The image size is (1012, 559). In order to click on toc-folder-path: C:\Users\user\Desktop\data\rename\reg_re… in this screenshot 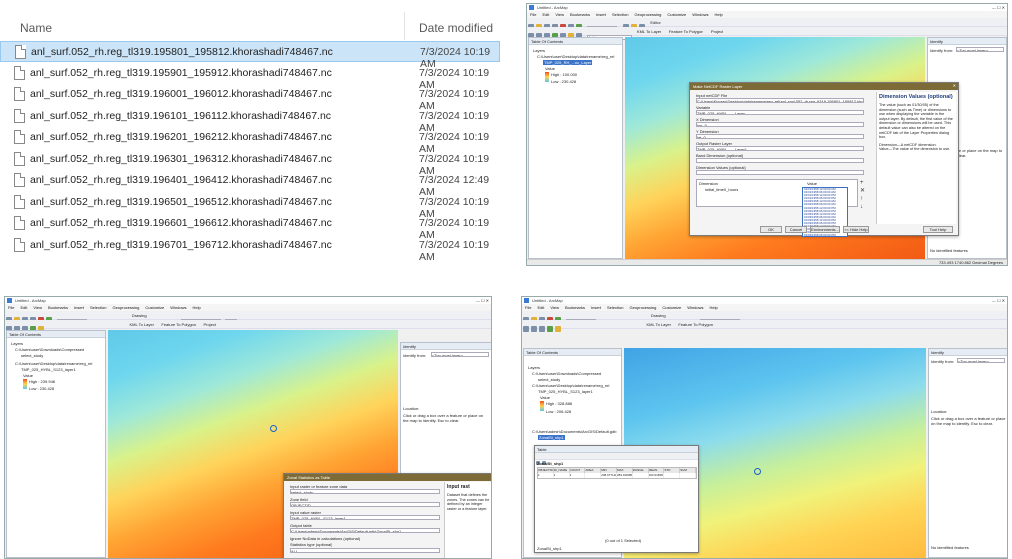, I will do `click(579, 56)`.